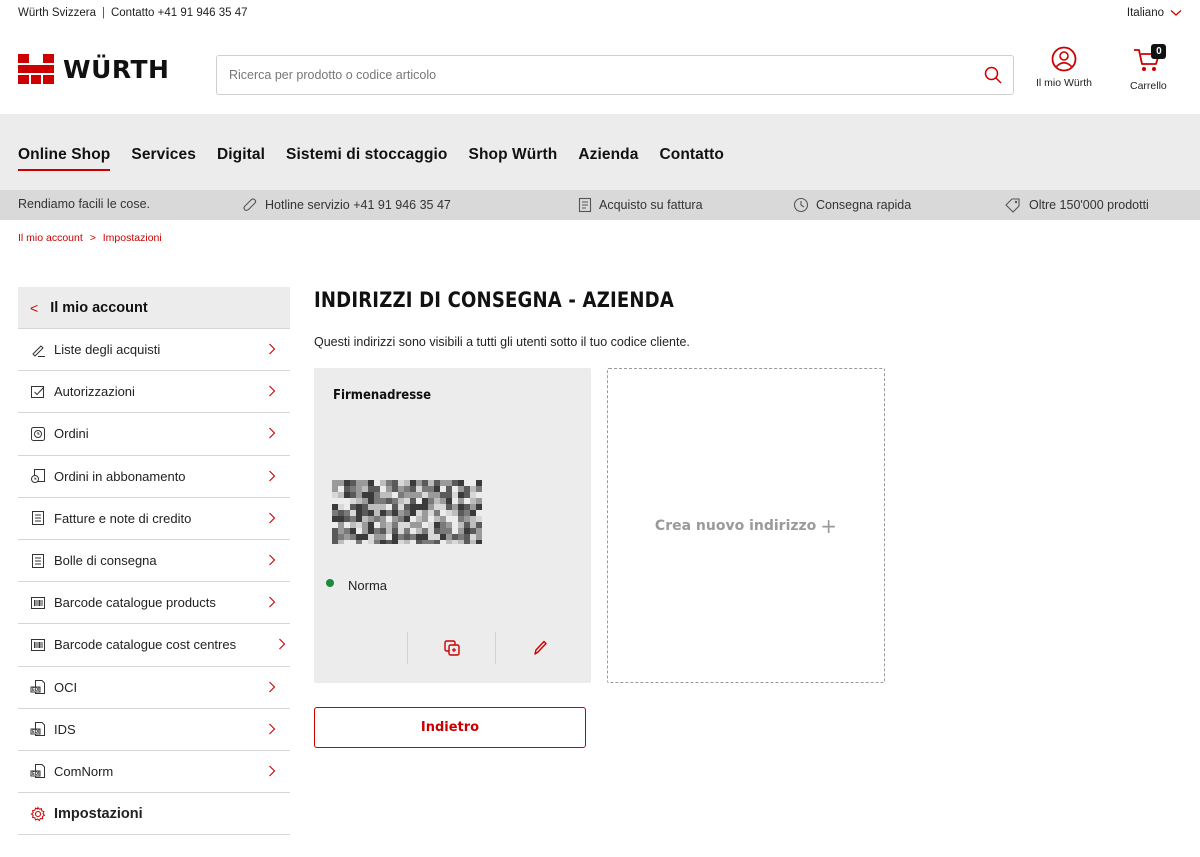 This screenshot has height=857, width=1200. What do you see at coordinates (1148, 86) in the screenshot?
I see `cart-label: Carrello` at bounding box center [1148, 86].